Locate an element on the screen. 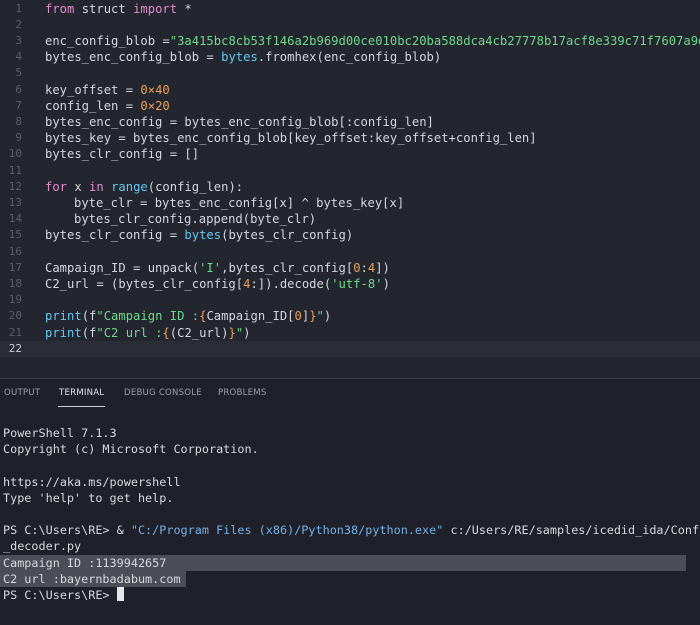 The image size is (700, 625). panel-tabs: OUTPUT TERMINAL DEBUG CONSOLE PROBLEMS is located at coordinates (350, 393).